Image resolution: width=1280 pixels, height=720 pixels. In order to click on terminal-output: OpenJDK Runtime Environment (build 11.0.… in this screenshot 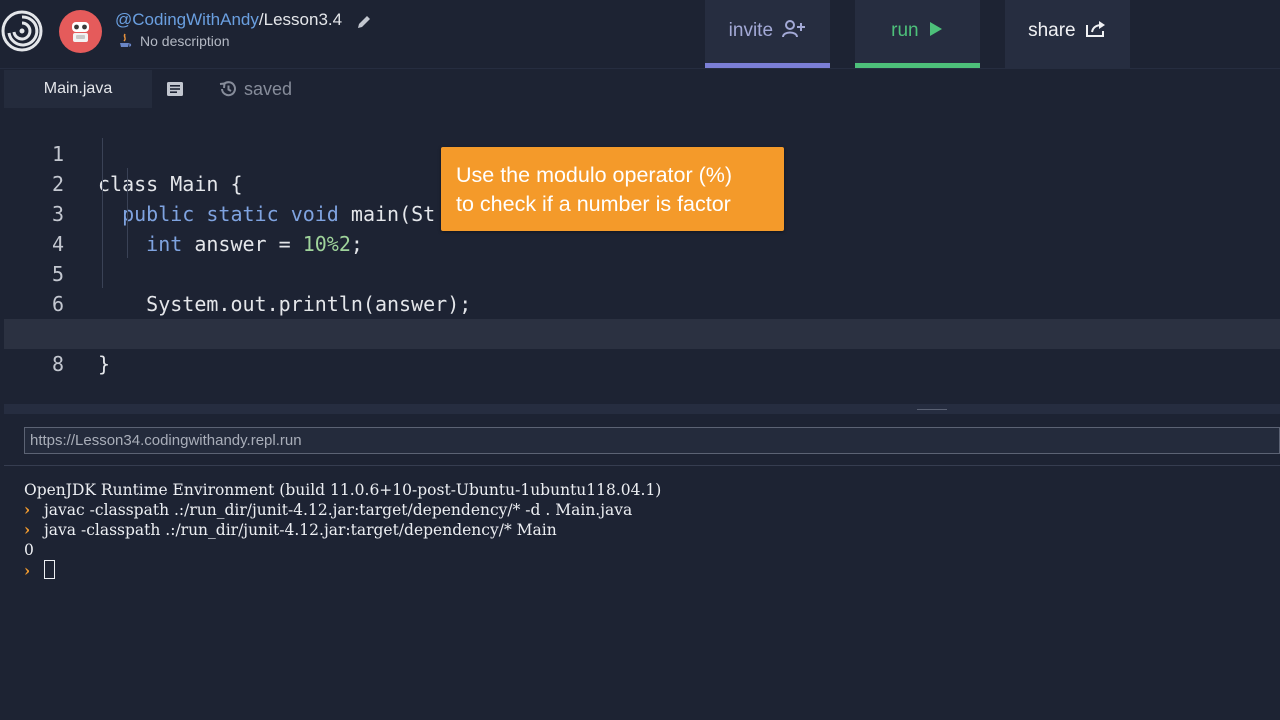, I will do `click(342, 530)`.